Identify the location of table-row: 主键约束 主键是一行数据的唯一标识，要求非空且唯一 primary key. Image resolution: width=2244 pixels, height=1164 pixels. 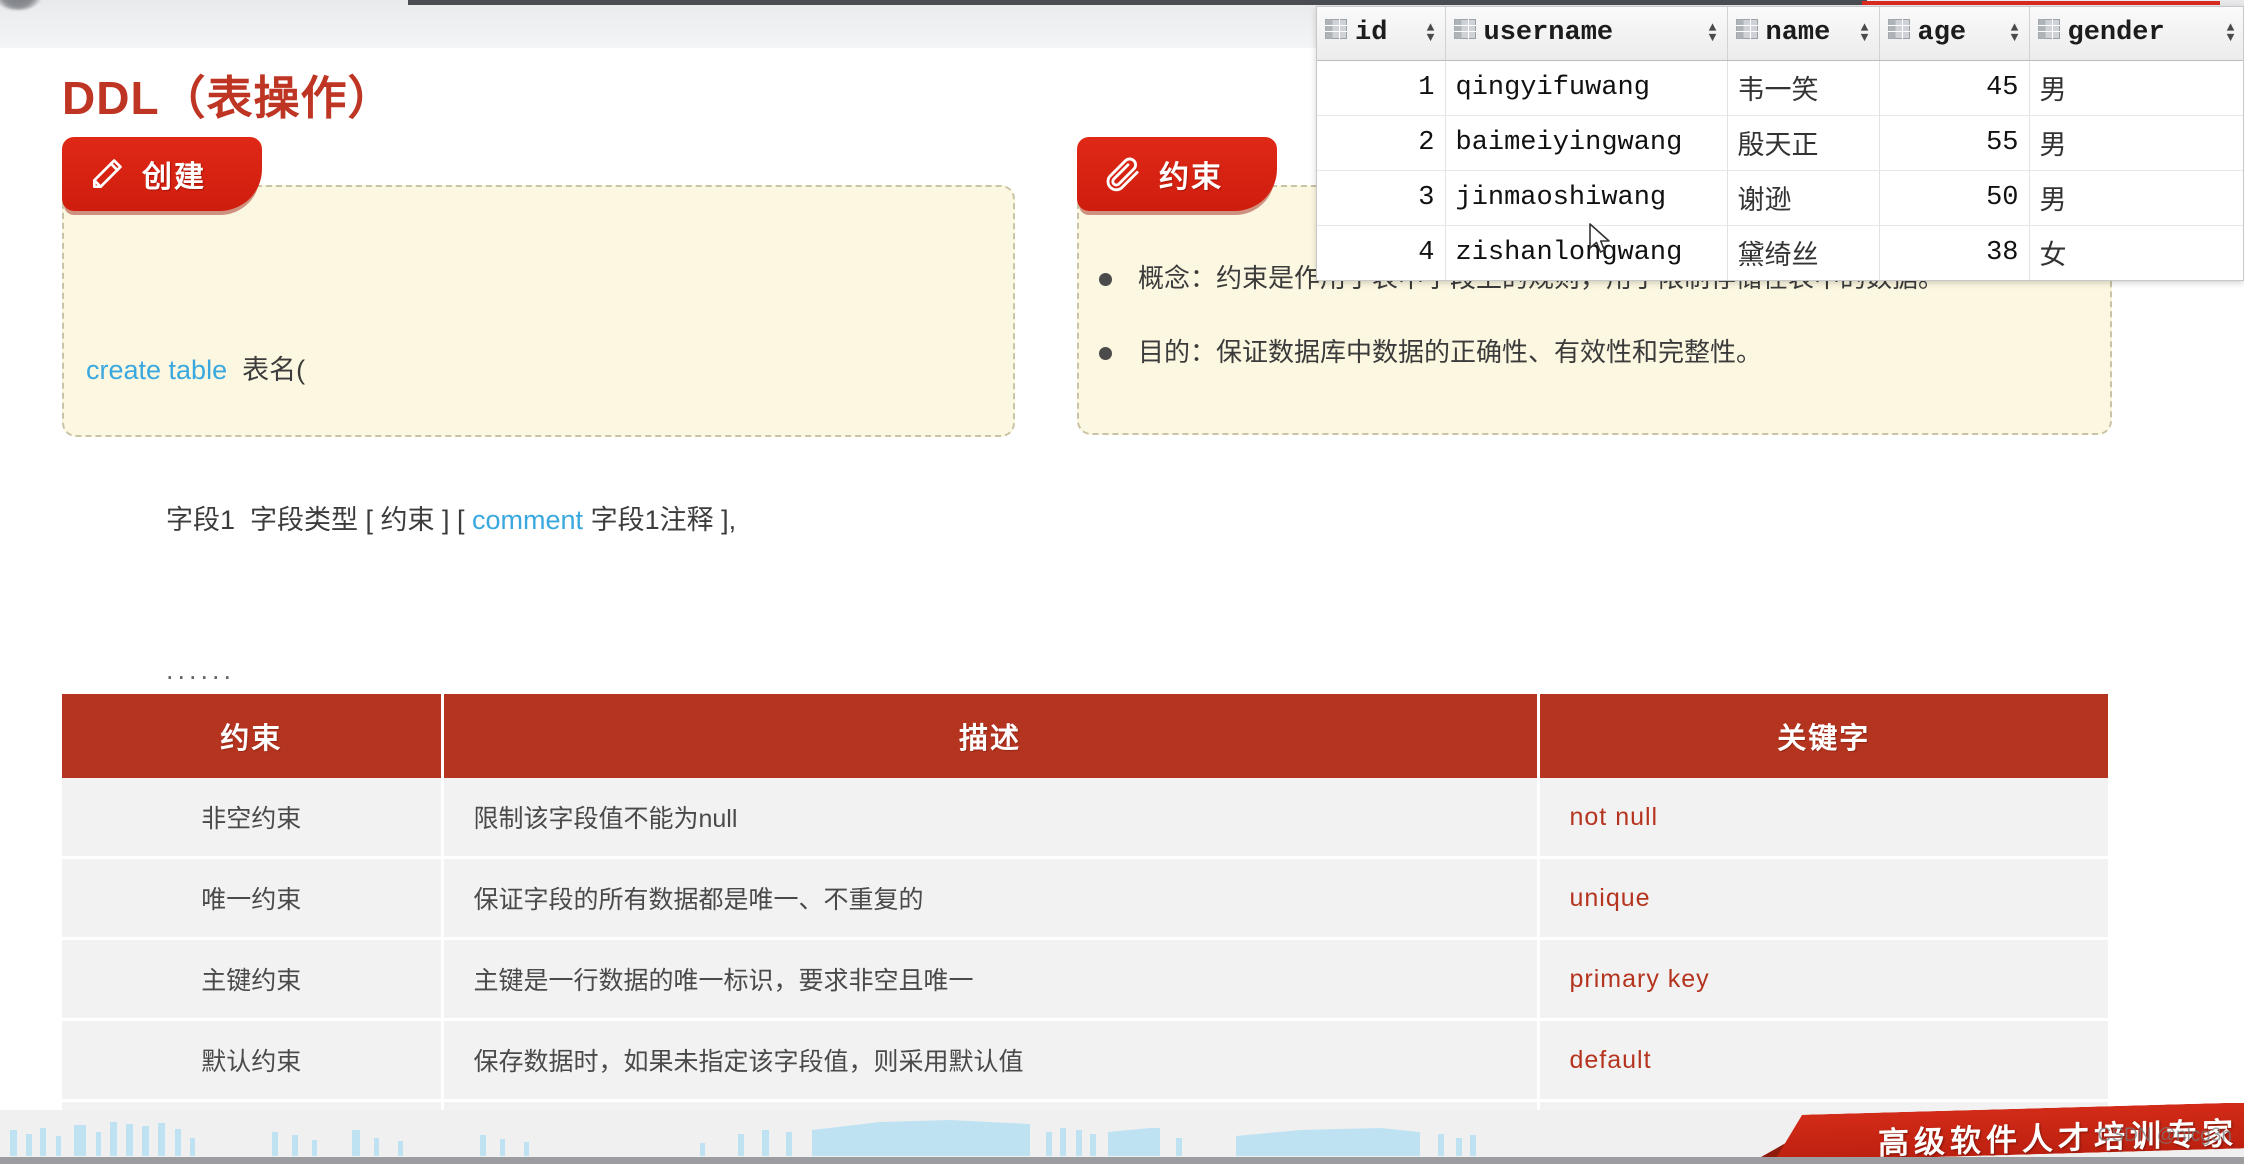
(1085, 979).